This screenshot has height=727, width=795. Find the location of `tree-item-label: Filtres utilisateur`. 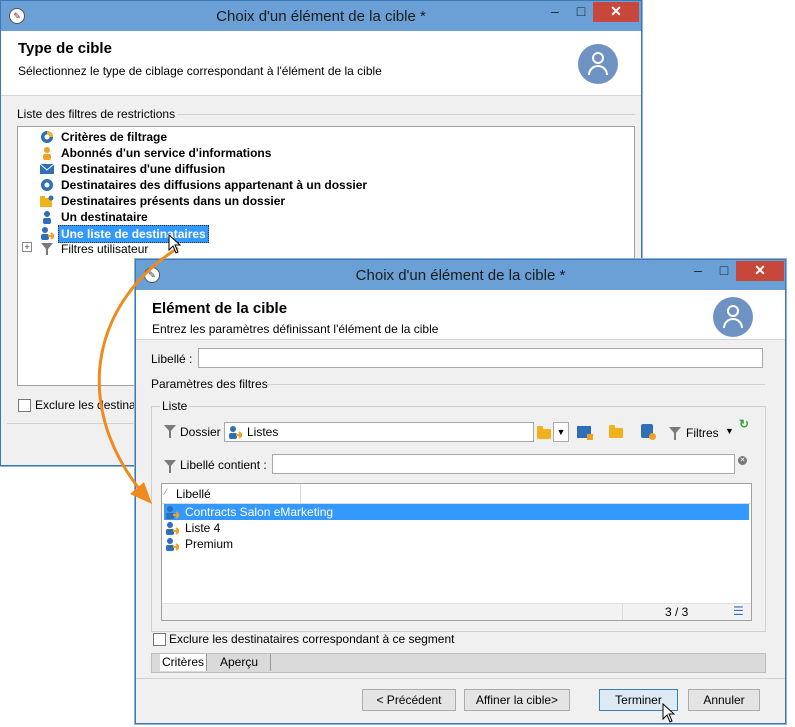

tree-item-label: Filtres utilisateur is located at coordinates (105, 249).